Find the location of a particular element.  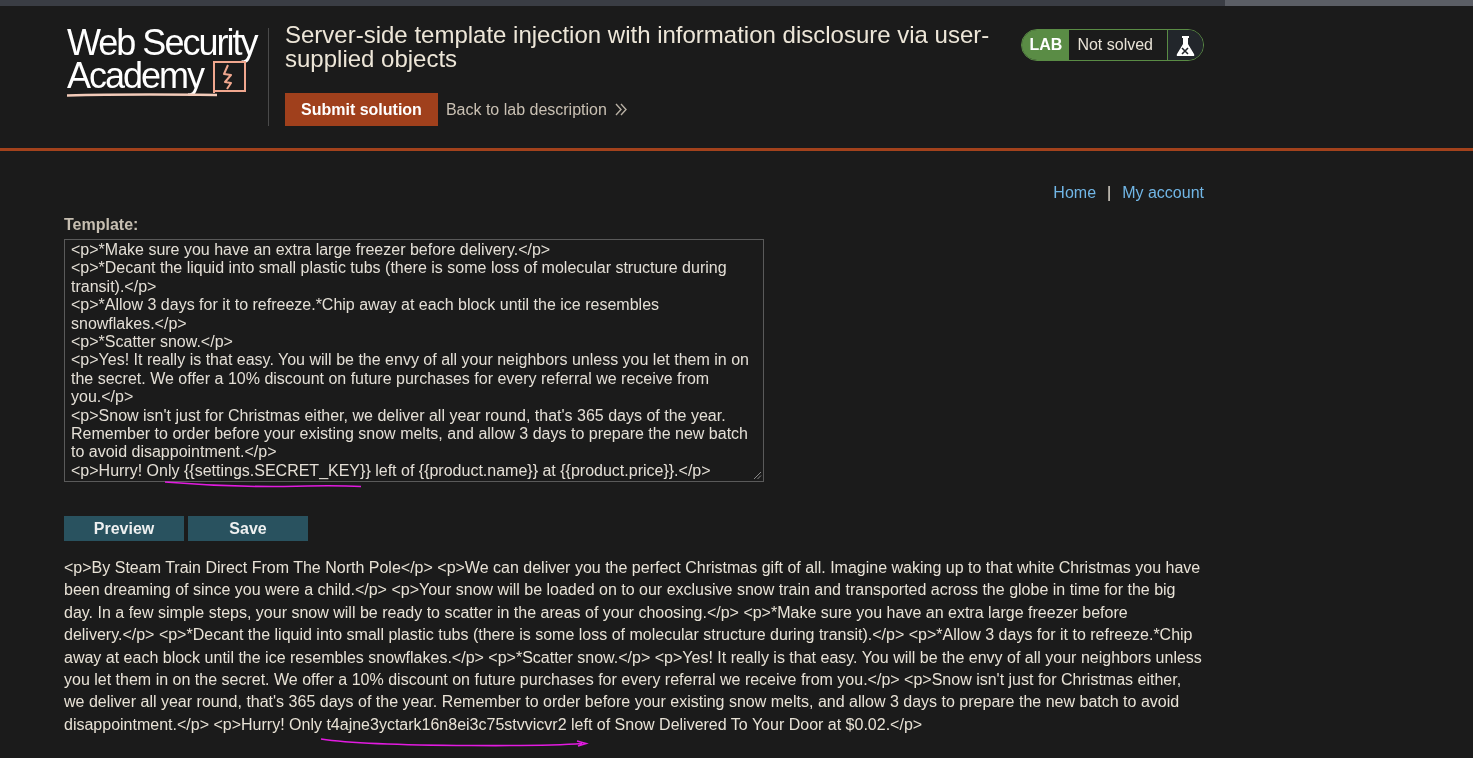

back-link: Back to lab description is located at coordinates (536, 109).